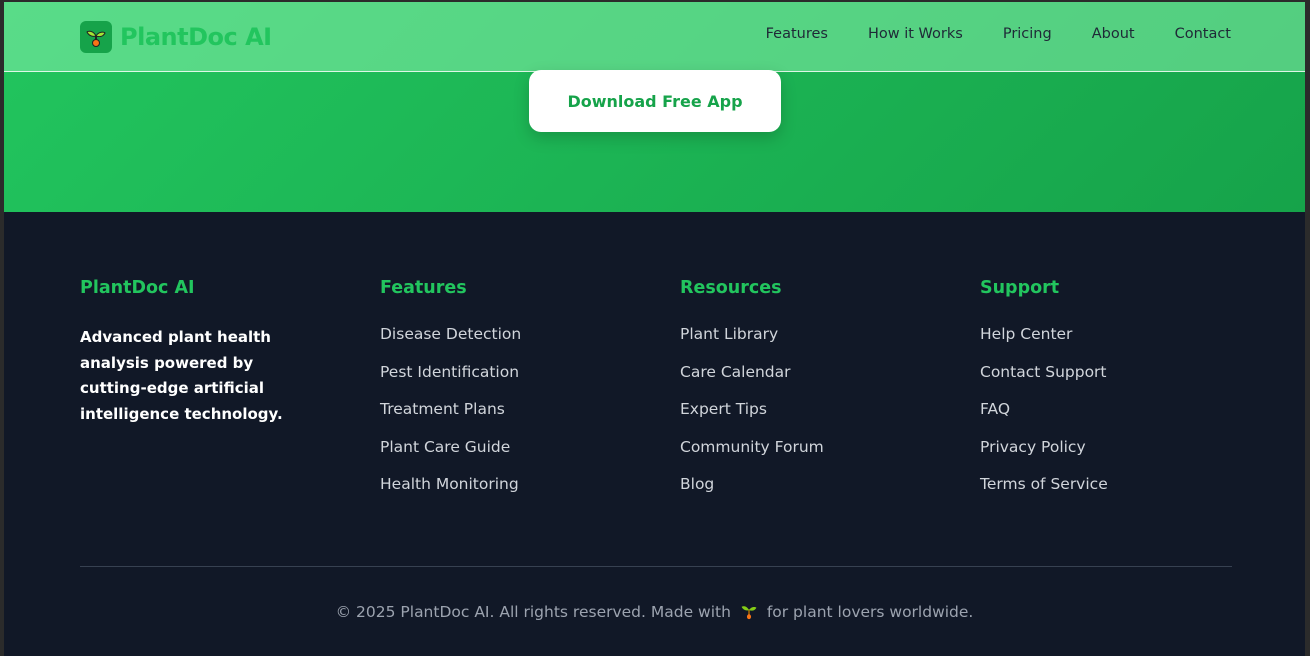 The height and width of the screenshot is (656, 1310). Describe the element at coordinates (810, 344) in the screenshot. I see `footer-link: Plant Library` at that location.